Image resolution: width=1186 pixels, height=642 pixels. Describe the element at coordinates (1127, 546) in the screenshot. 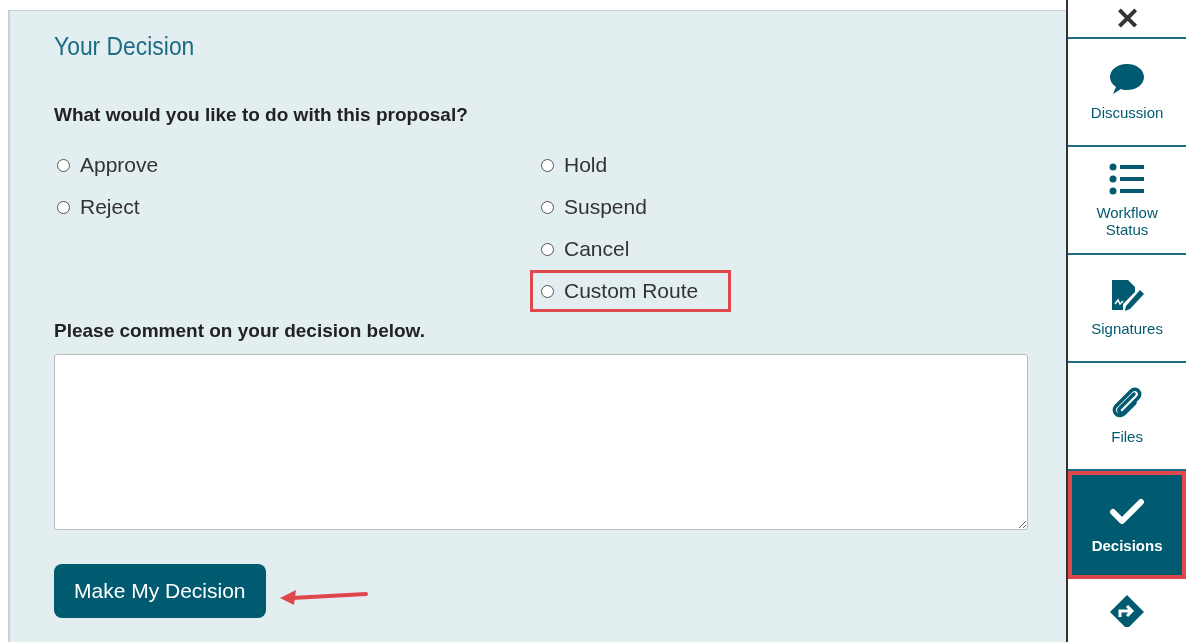

I see `tab-label: Decisions` at that location.